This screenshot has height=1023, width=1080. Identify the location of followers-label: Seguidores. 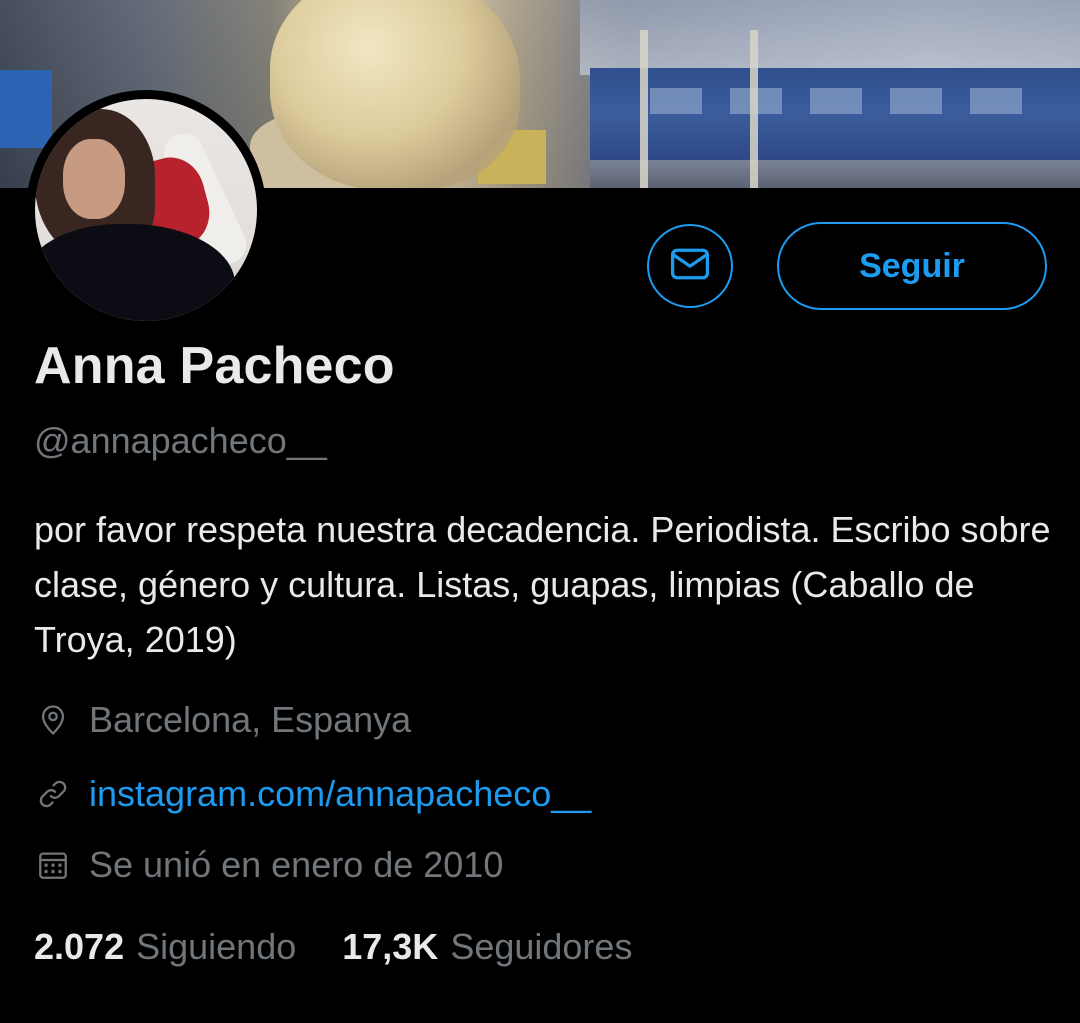
(541, 946).